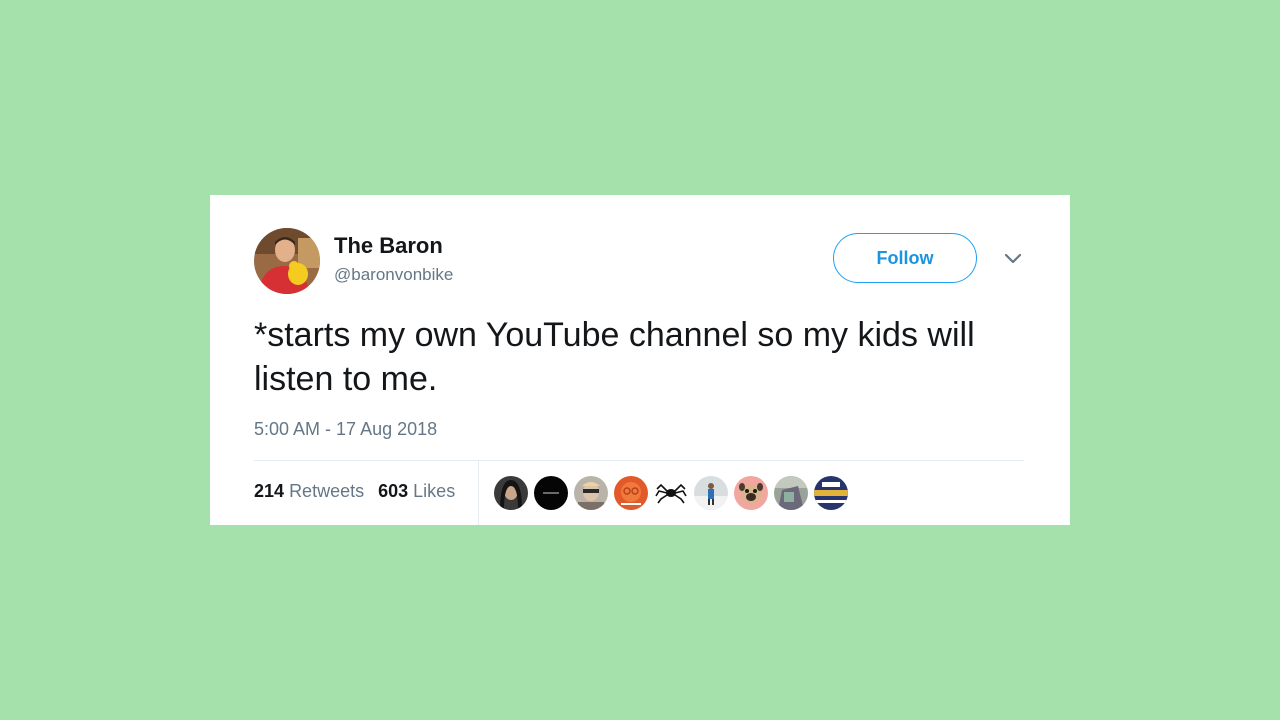  Describe the element at coordinates (393, 491) in the screenshot. I see `likes-count: 603` at that location.